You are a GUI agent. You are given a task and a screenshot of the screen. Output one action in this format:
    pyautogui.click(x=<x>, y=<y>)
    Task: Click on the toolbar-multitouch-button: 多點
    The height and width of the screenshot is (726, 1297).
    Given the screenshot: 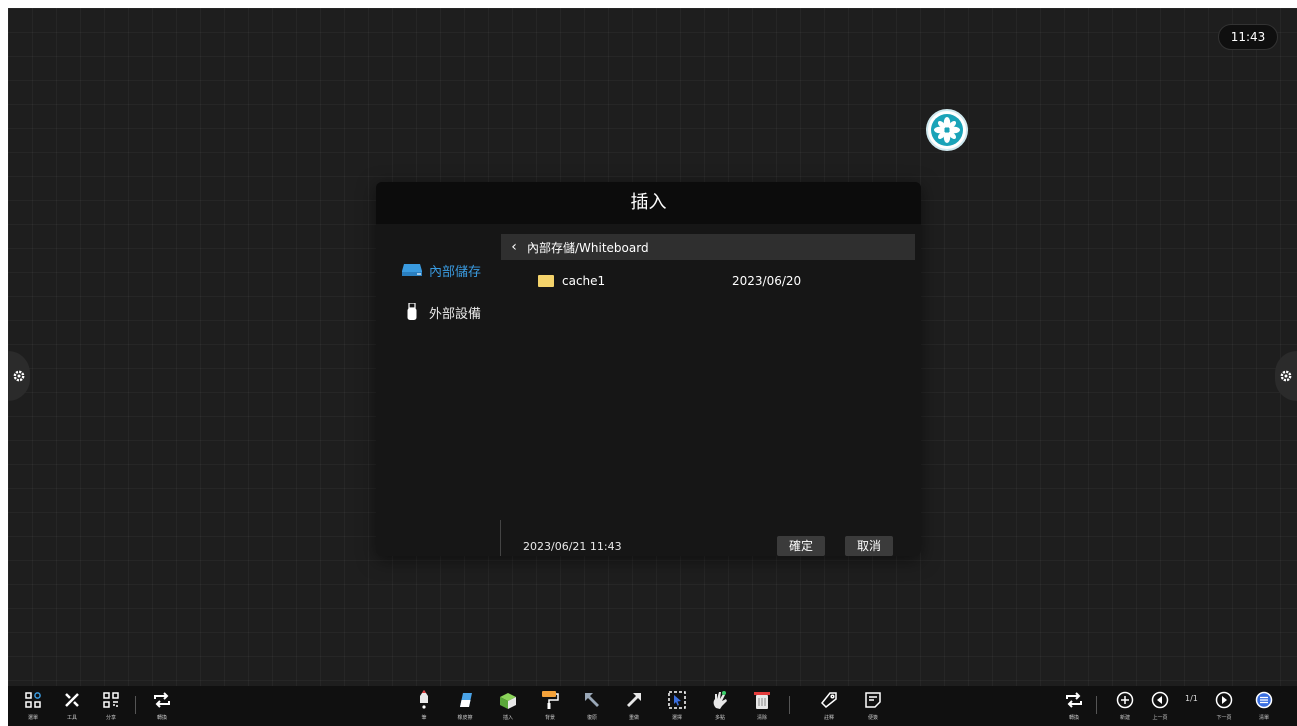 What is the action you would take?
    pyautogui.click(x=720, y=705)
    